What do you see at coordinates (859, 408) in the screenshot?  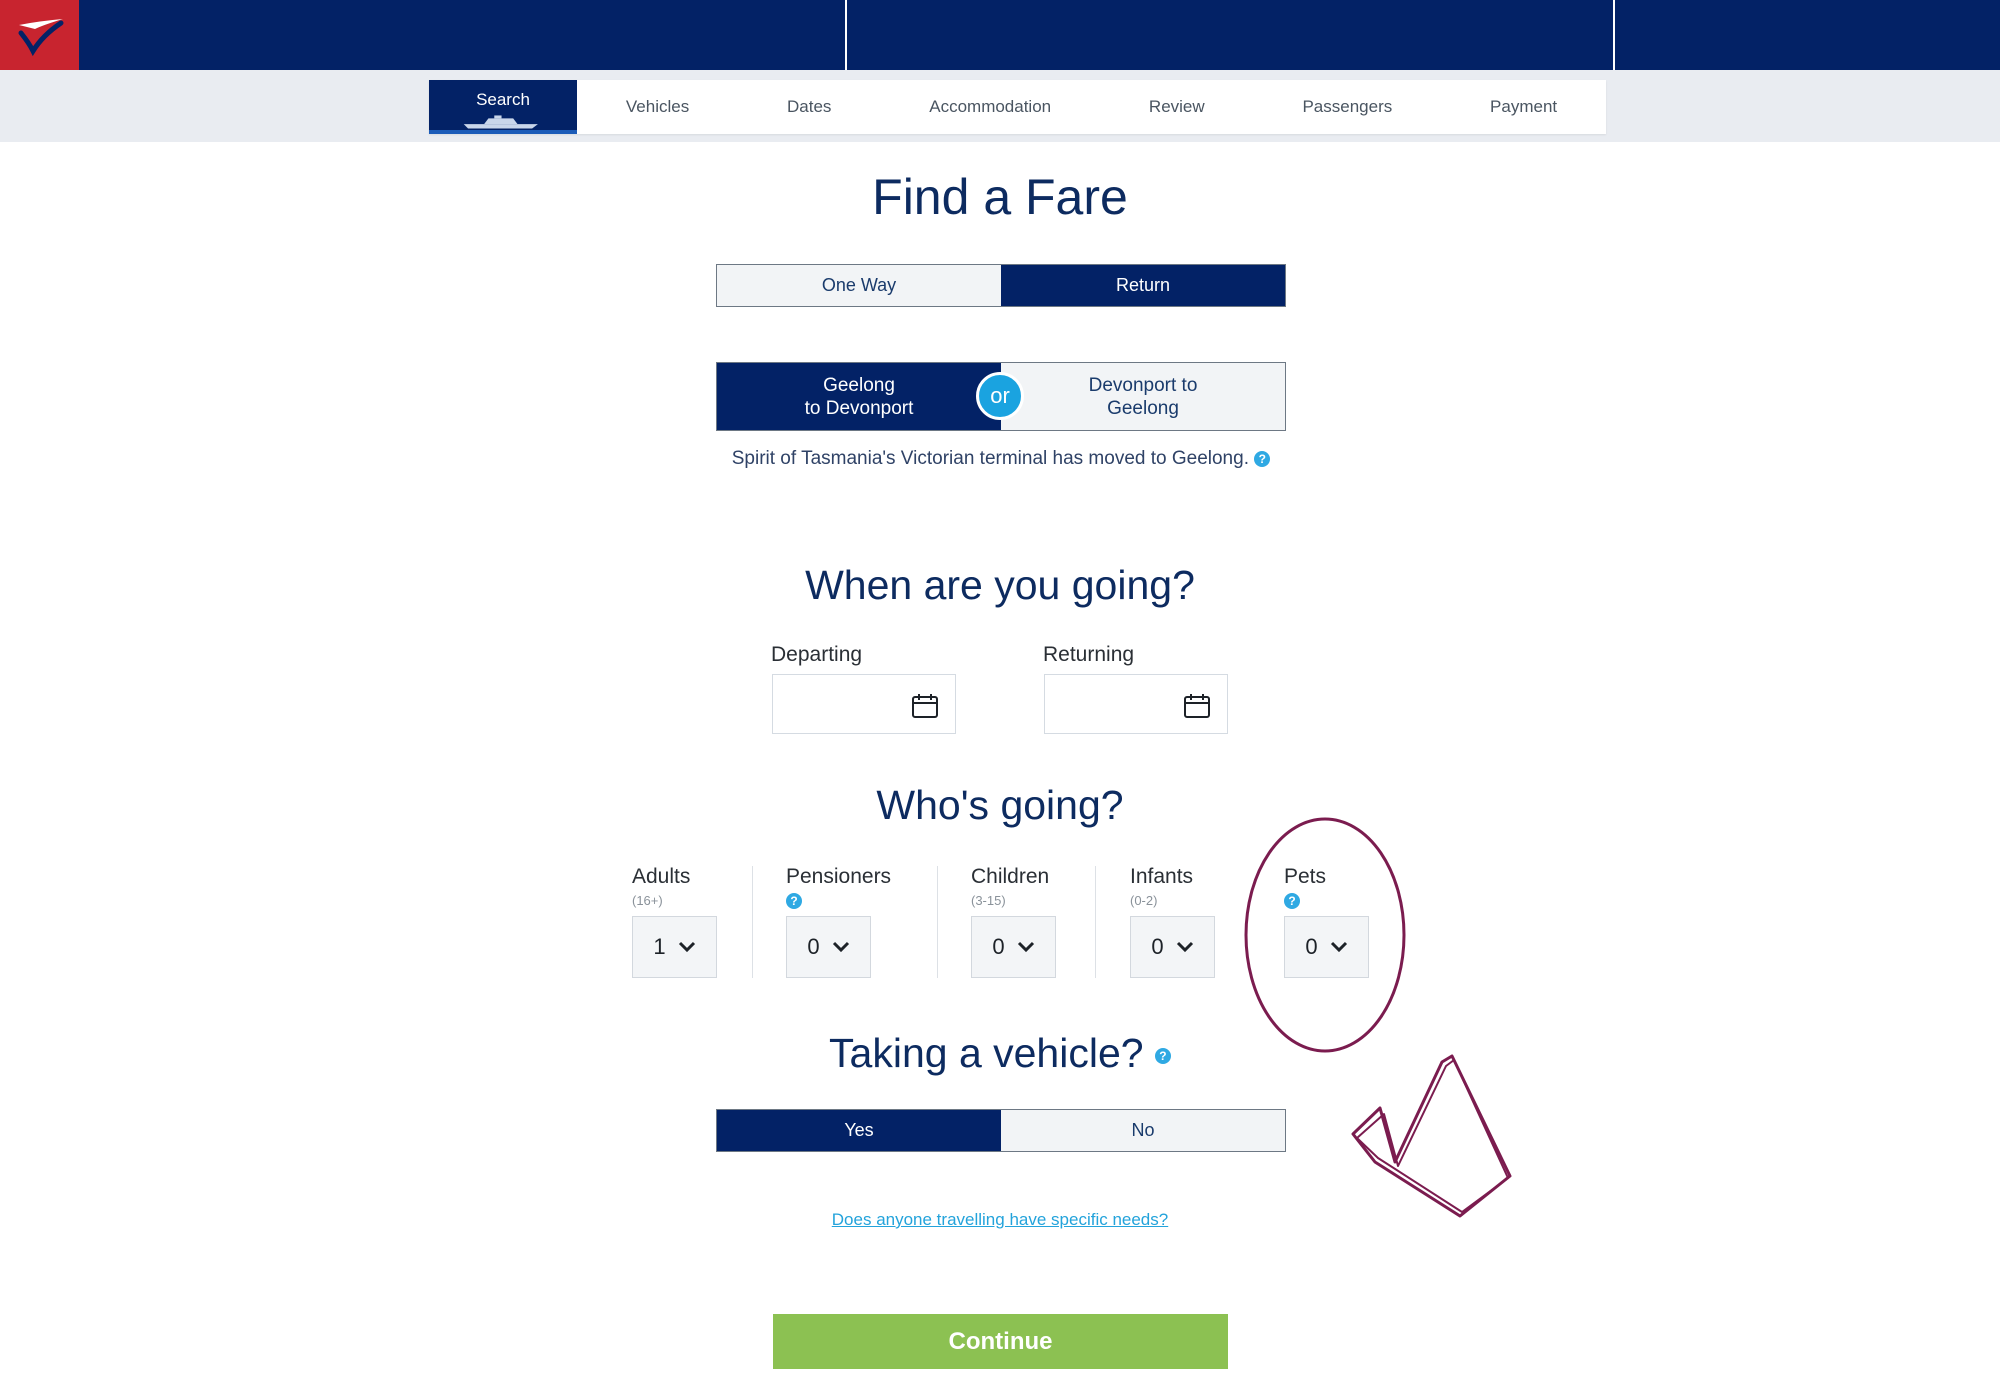 I see `route-option-line: to Devonport` at bounding box center [859, 408].